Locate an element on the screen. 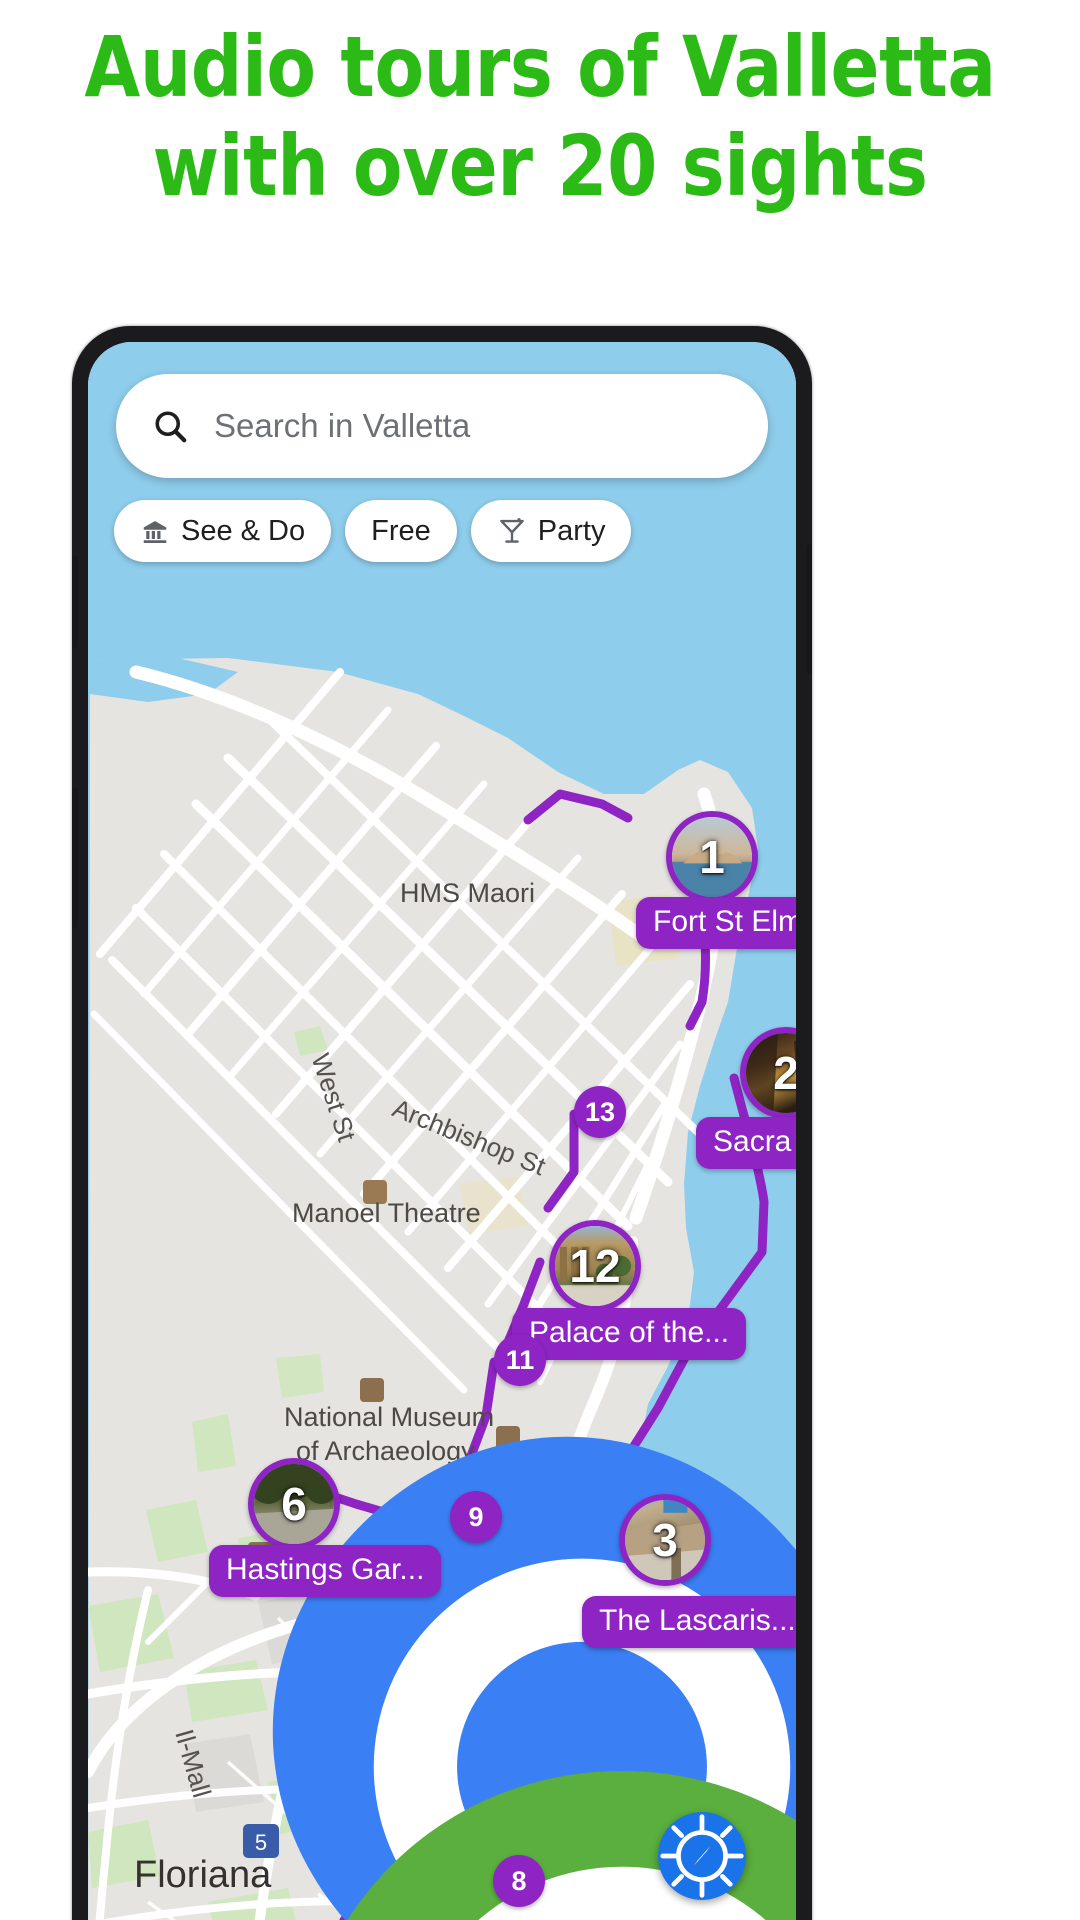 The width and height of the screenshot is (1080, 1920). map-marker-6: 6 is located at coordinates (294, 1504).